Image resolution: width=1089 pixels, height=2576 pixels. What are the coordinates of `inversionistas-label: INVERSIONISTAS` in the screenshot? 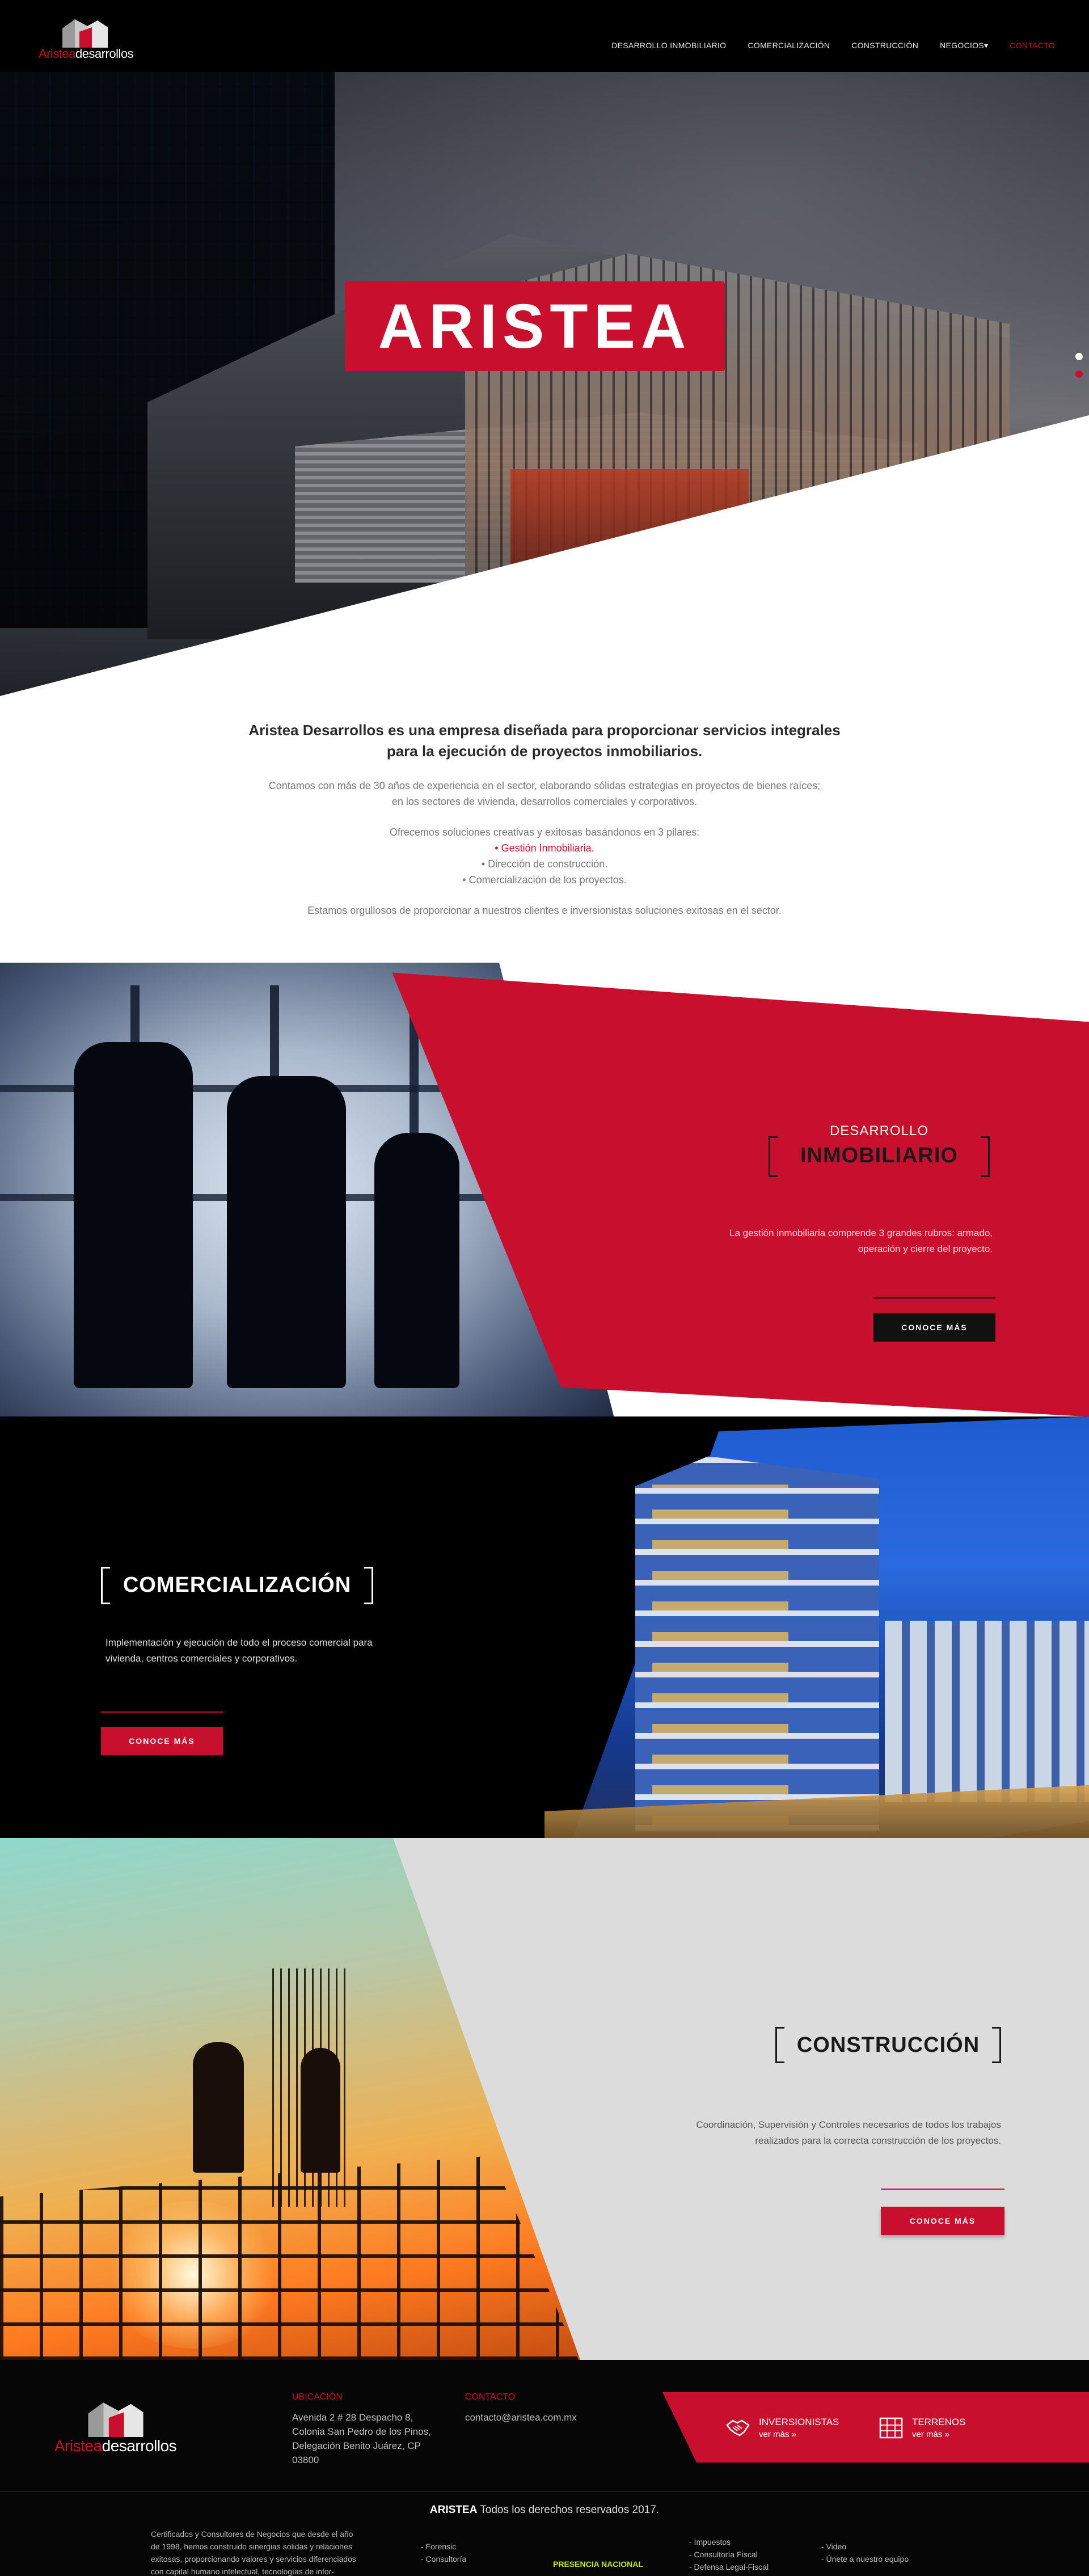 It's located at (799, 2422).